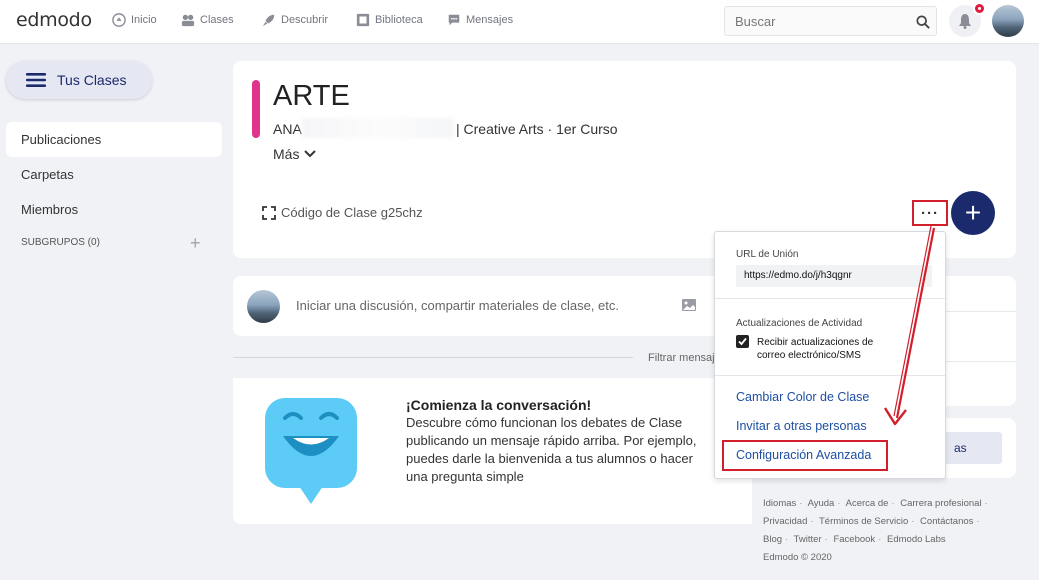  I want to click on empty-state-title: ¡Comienza la conversación!, so click(499, 405).